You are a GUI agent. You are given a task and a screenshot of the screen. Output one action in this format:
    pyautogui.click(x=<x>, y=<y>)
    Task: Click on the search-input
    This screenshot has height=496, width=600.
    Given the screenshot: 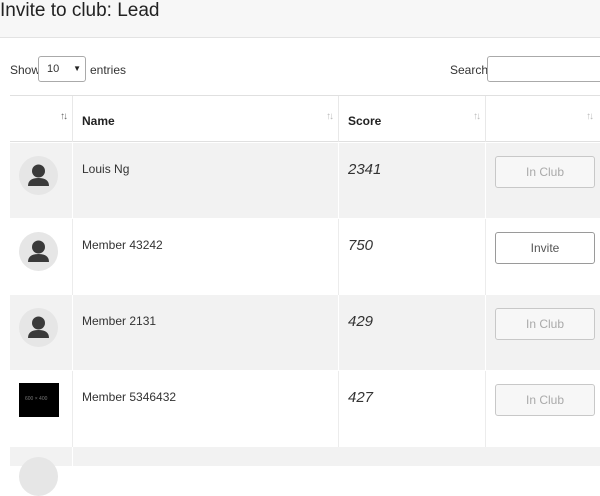 What is the action you would take?
    pyautogui.click(x=543, y=69)
    